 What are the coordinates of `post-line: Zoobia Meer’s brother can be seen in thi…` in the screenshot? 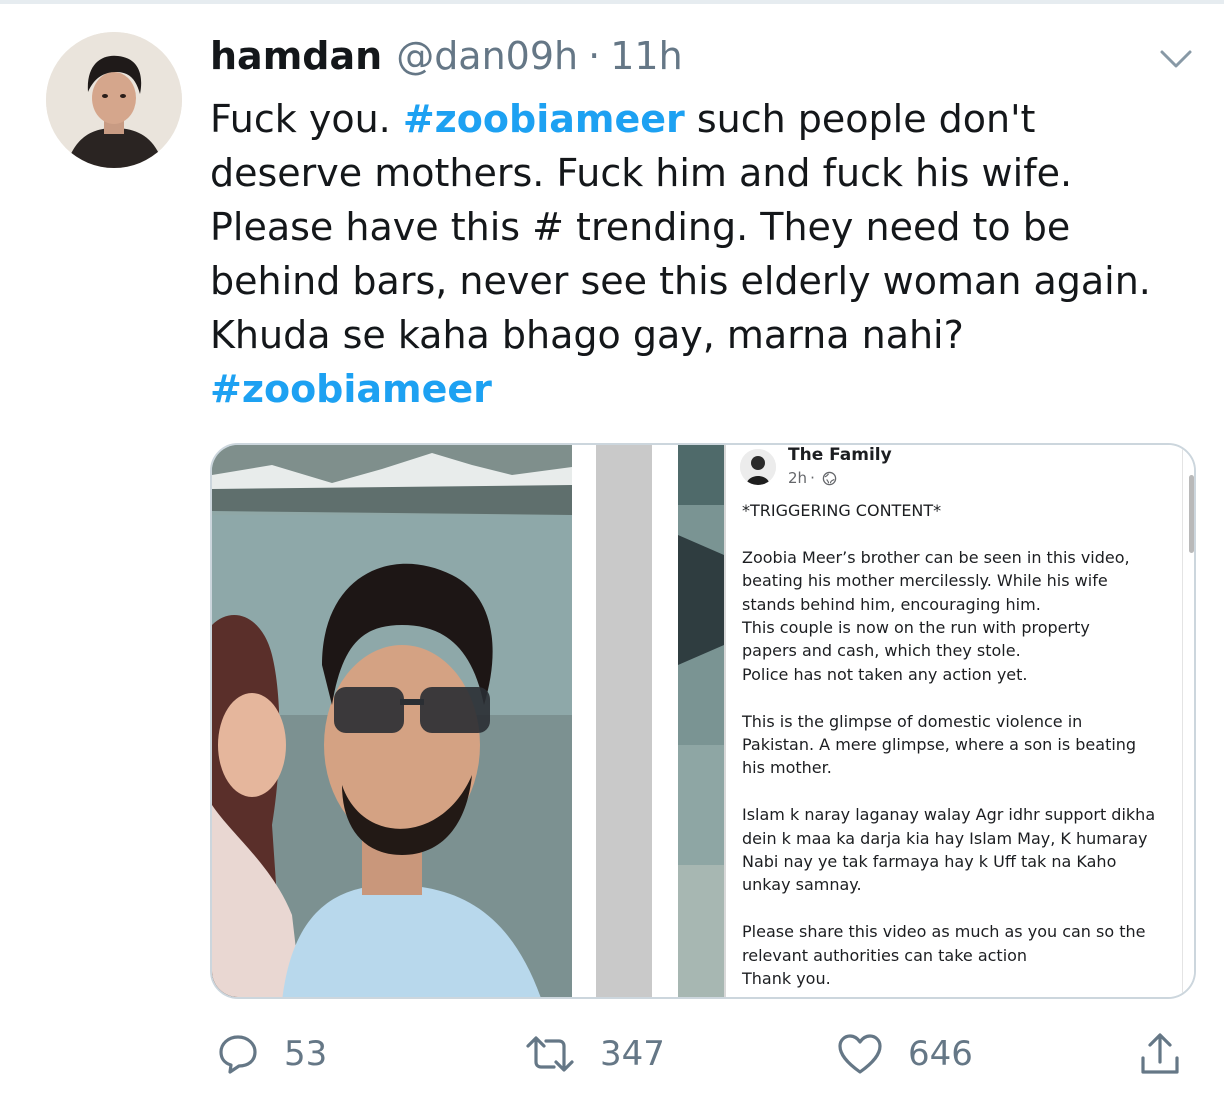 It's located at (936, 557).